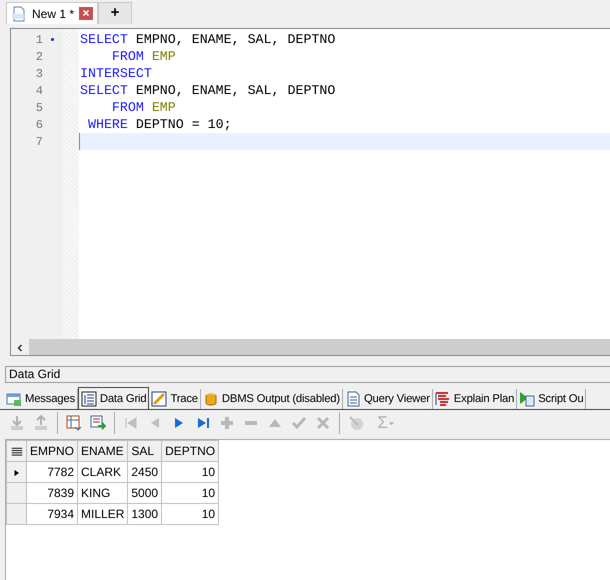 The height and width of the screenshot is (580, 610). What do you see at coordinates (116, 73) in the screenshot?
I see `code-line: INTERSECT` at bounding box center [116, 73].